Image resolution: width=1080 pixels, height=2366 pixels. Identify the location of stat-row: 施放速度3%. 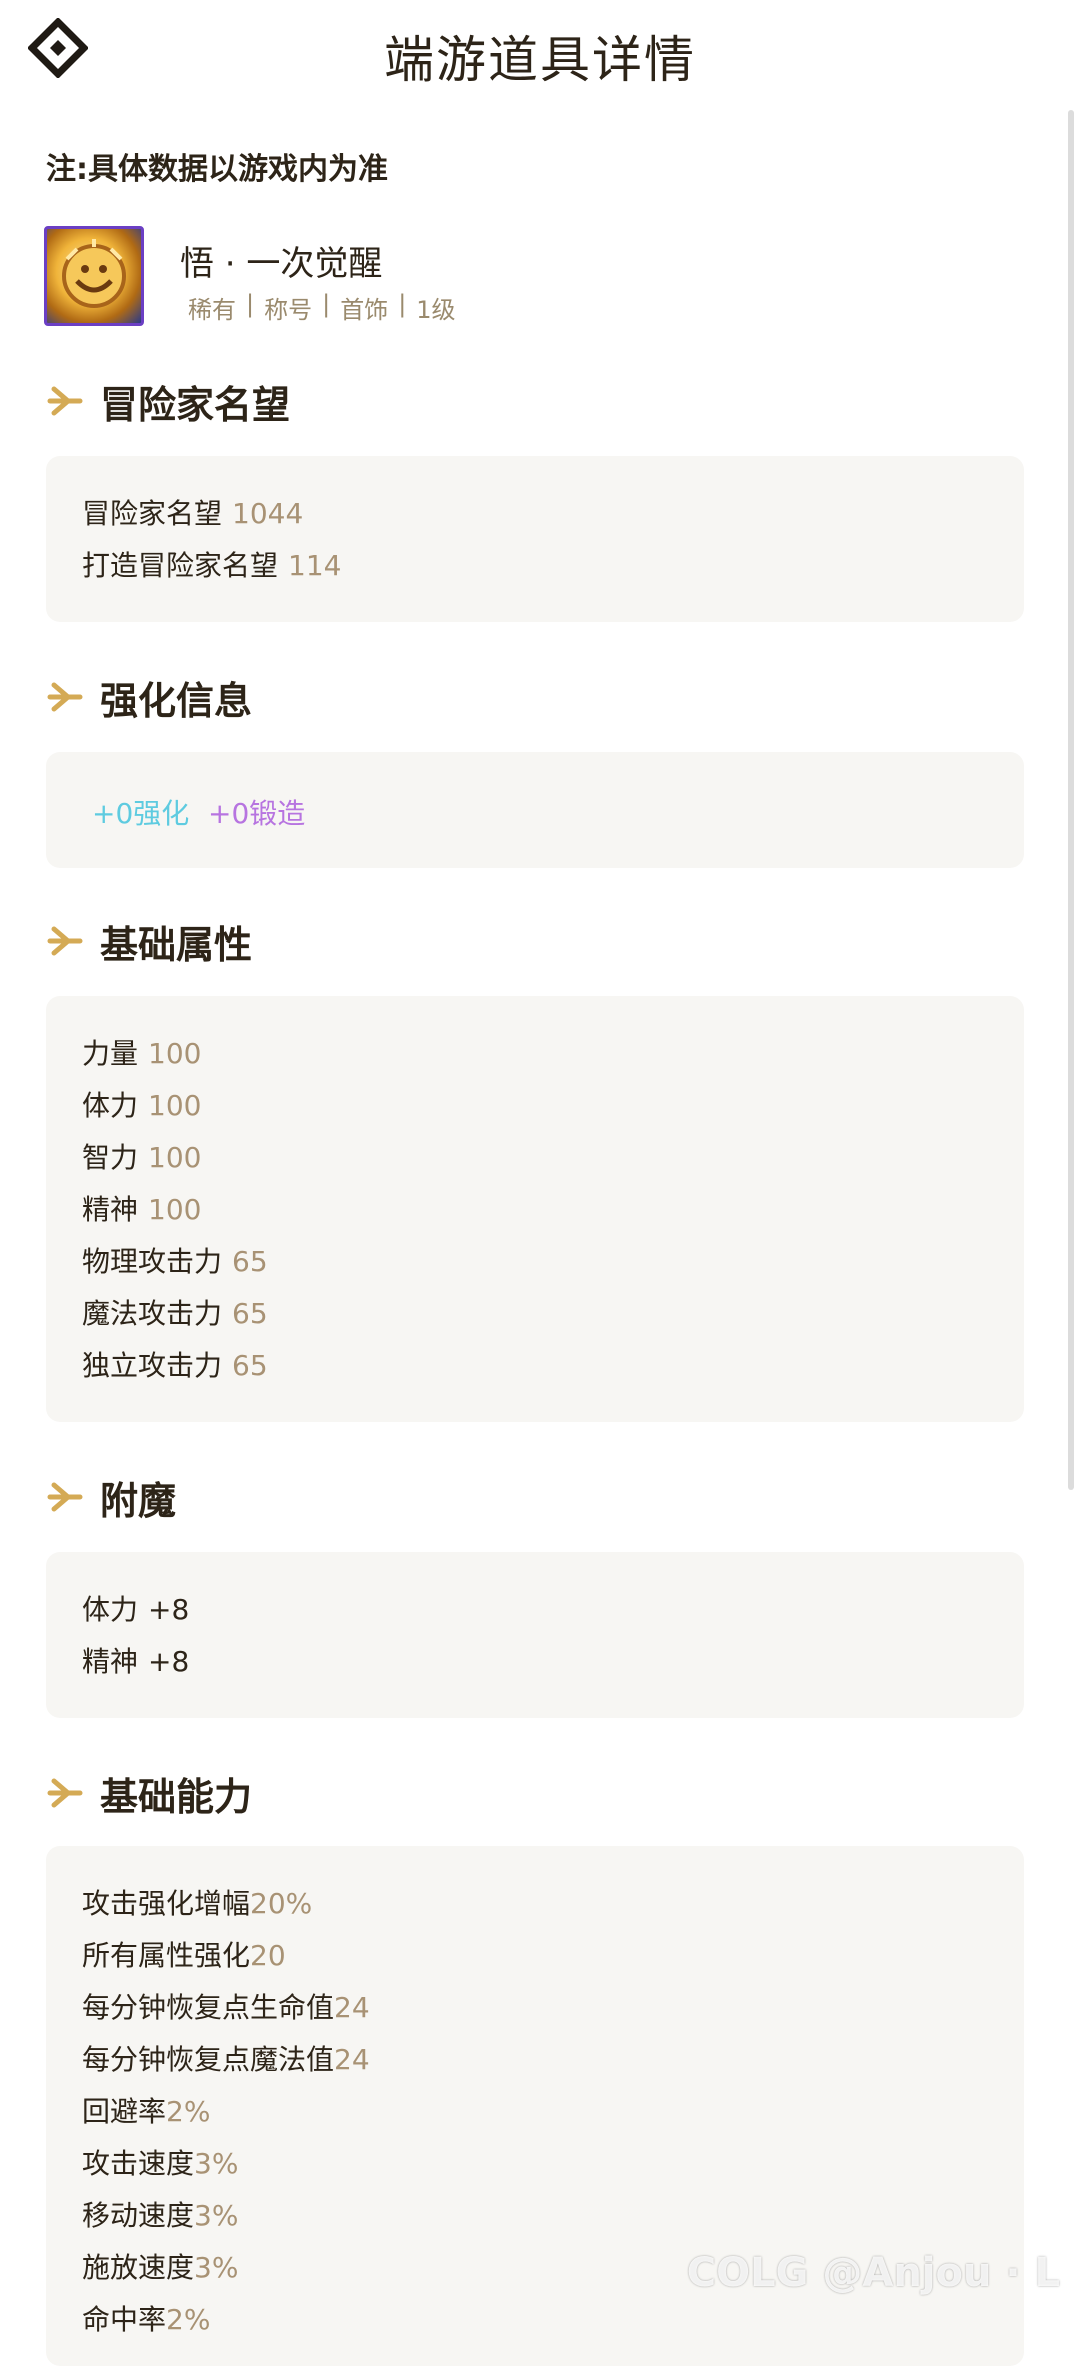
(160, 2266).